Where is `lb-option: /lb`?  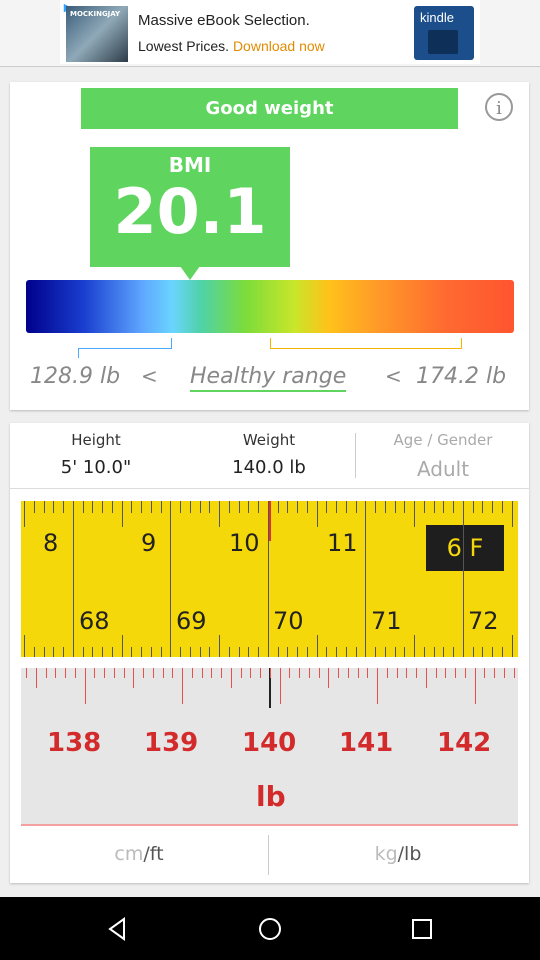 lb-option: /lb is located at coordinates (410, 854).